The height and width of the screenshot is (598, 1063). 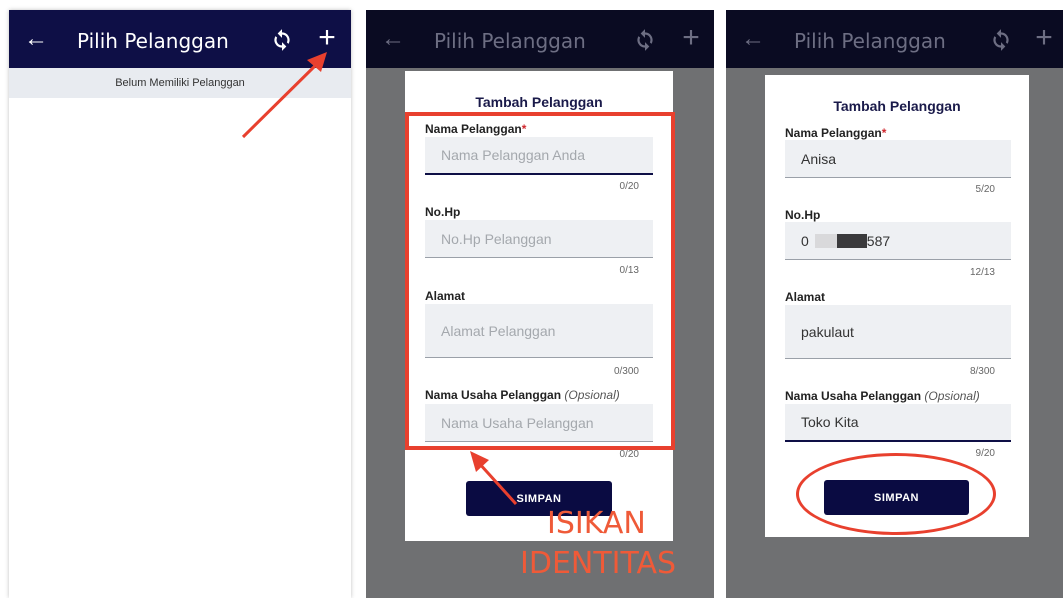 I want to click on refresh-icon, so click(x=1001, y=40).